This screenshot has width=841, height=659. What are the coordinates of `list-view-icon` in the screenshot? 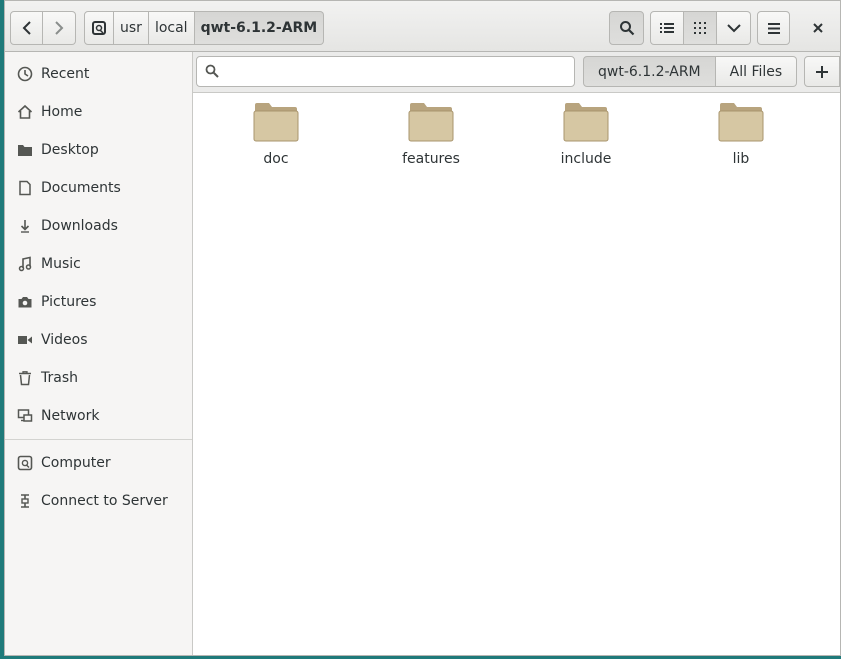 It's located at (667, 28).